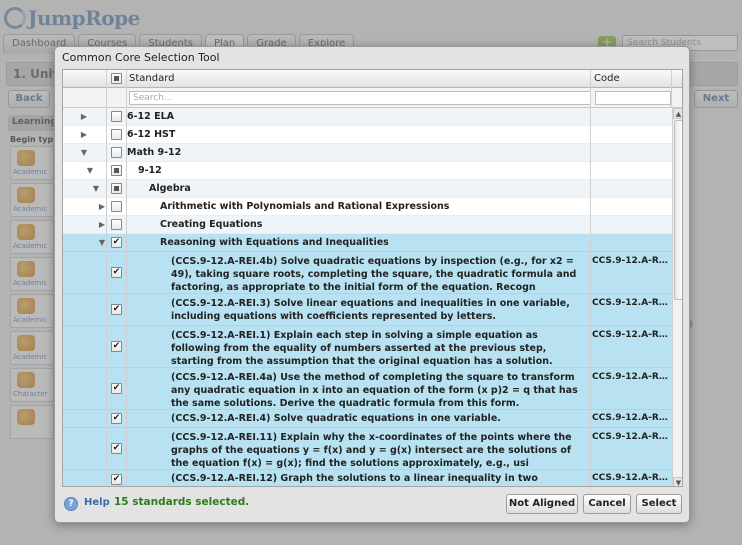  What do you see at coordinates (367, 117) in the screenshot?
I see `standard-row: ▶ 6-12 ELA` at bounding box center [367, 117].